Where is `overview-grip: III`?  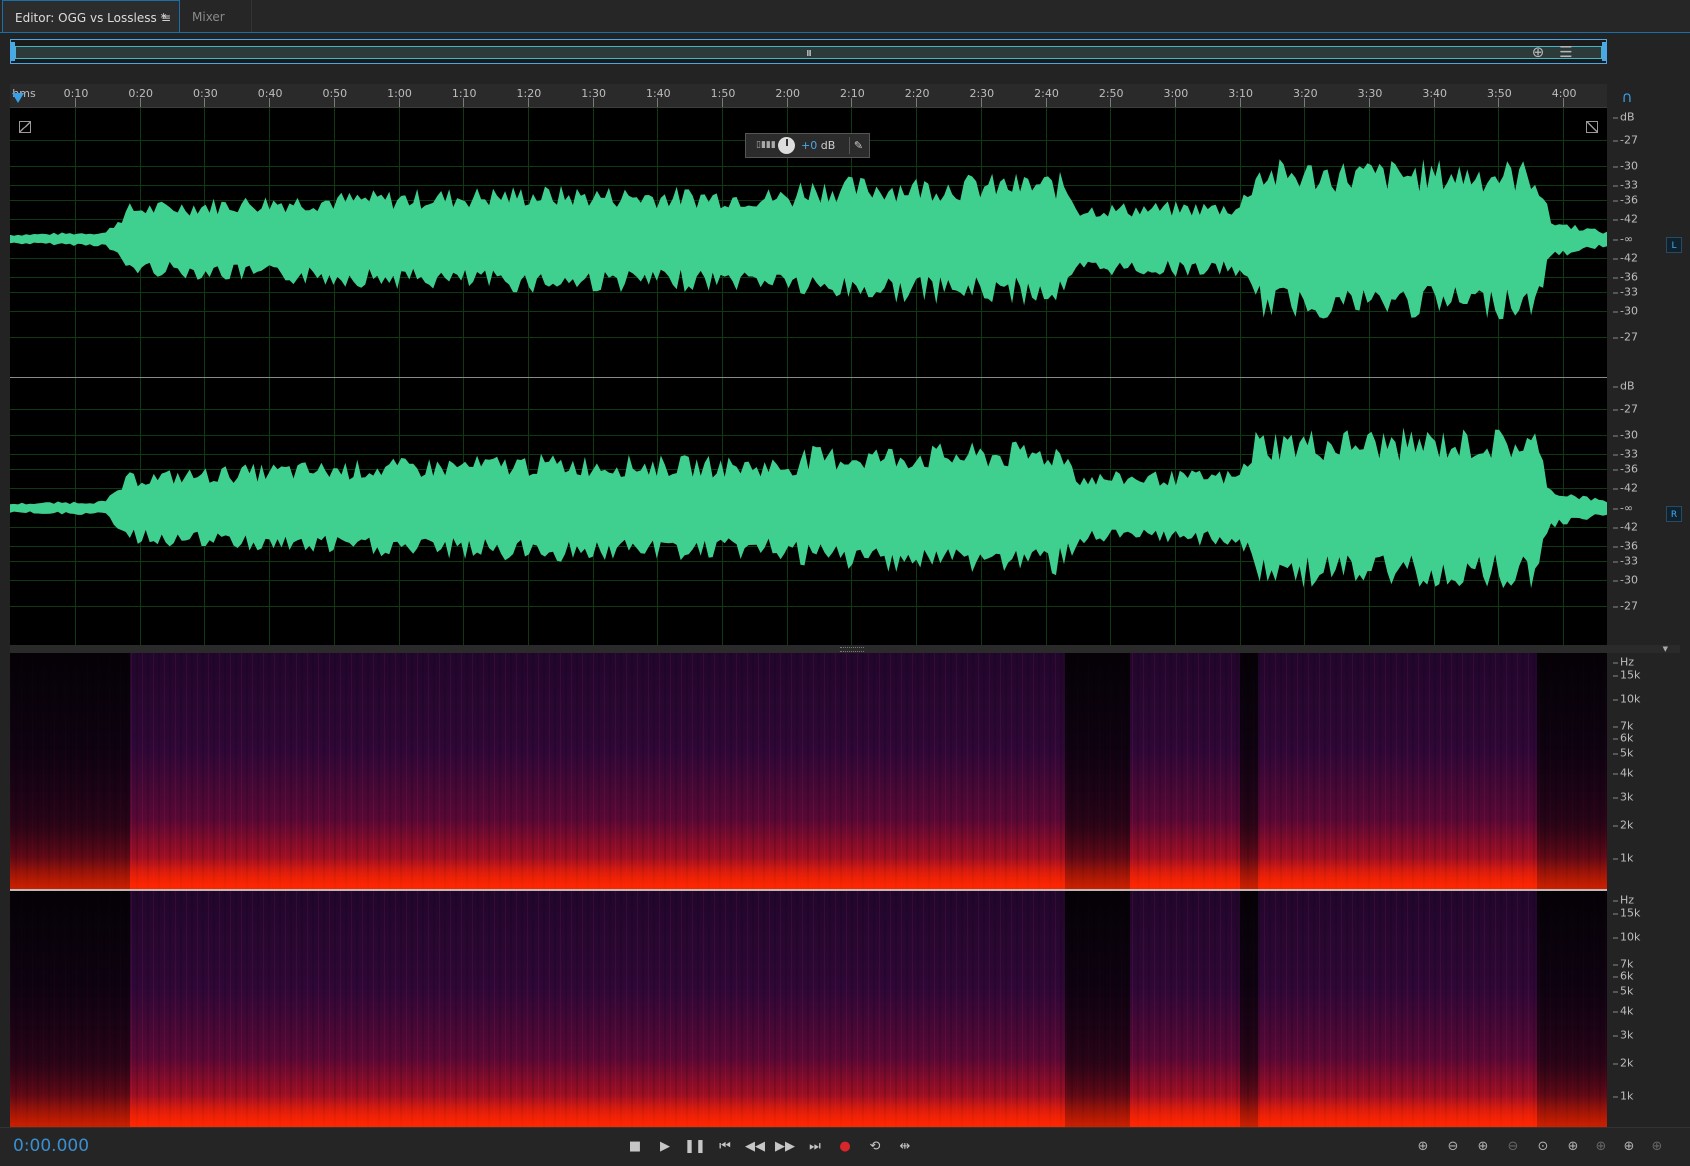
overview-grip: III is located at coordinates (808, 53).